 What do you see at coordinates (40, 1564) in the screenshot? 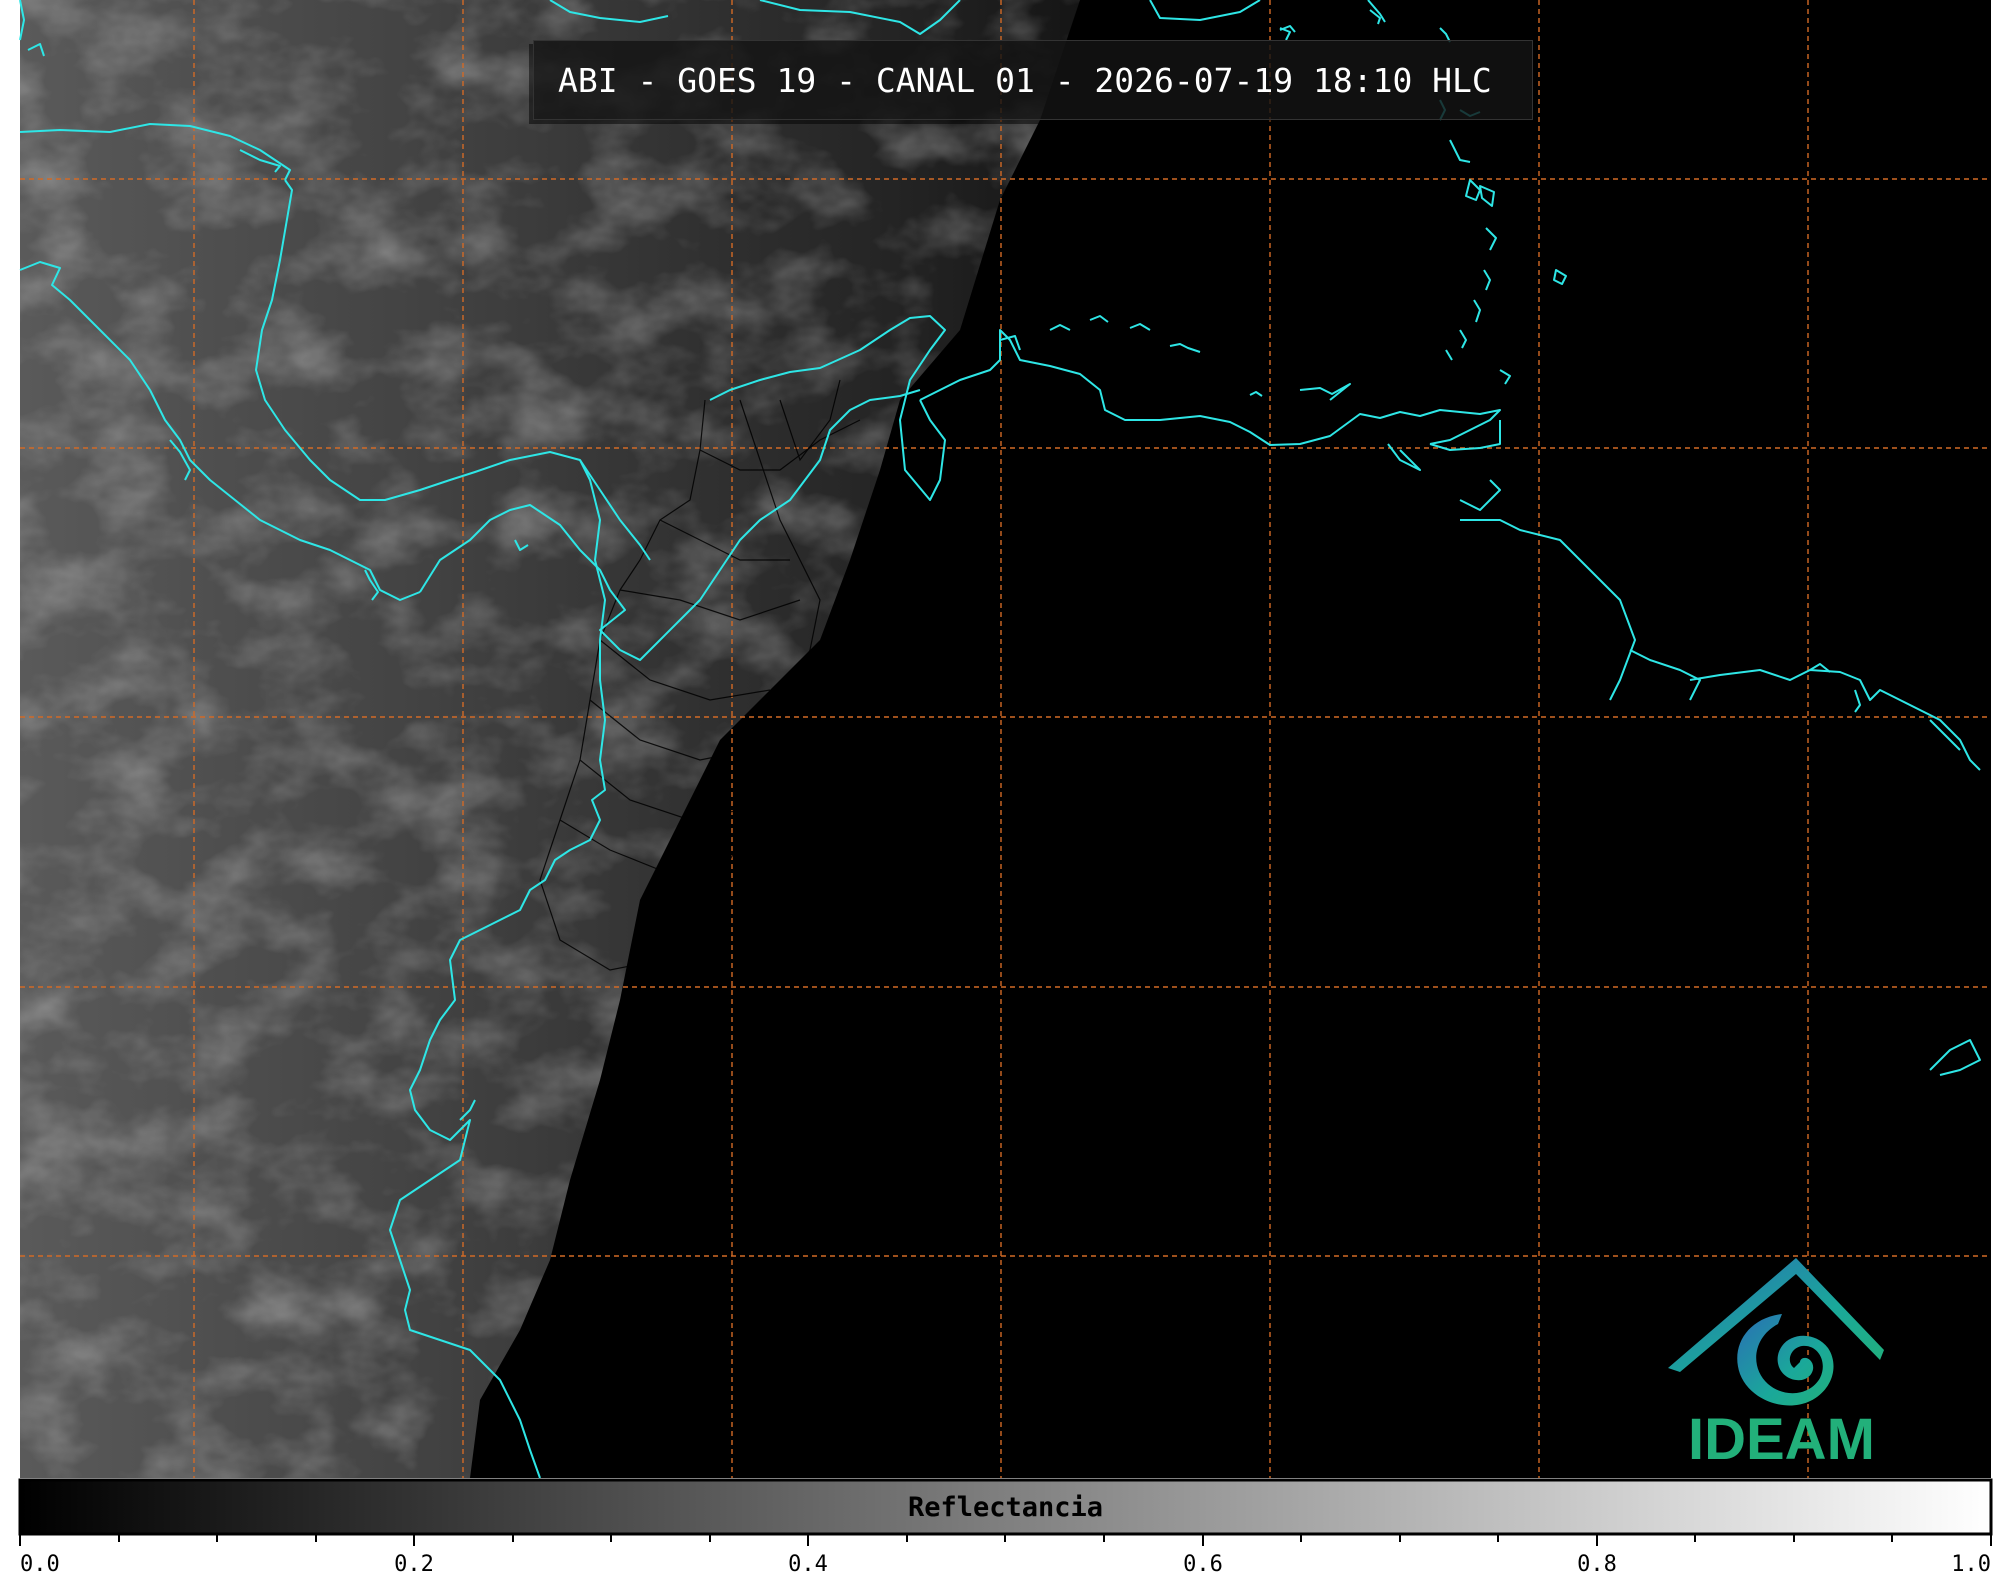
I see `colorbar-tick-label: 0.0` at bounding box center [40, 1564].